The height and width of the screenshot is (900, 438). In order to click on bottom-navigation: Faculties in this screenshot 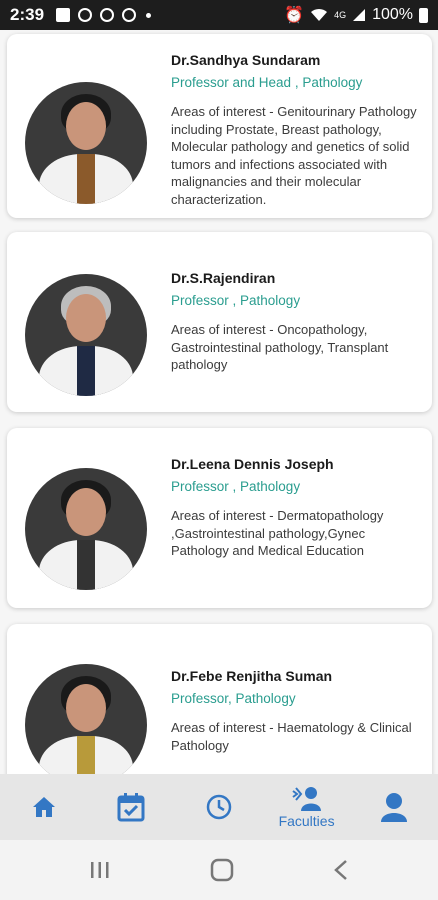, I will do `click(219, 807)`.